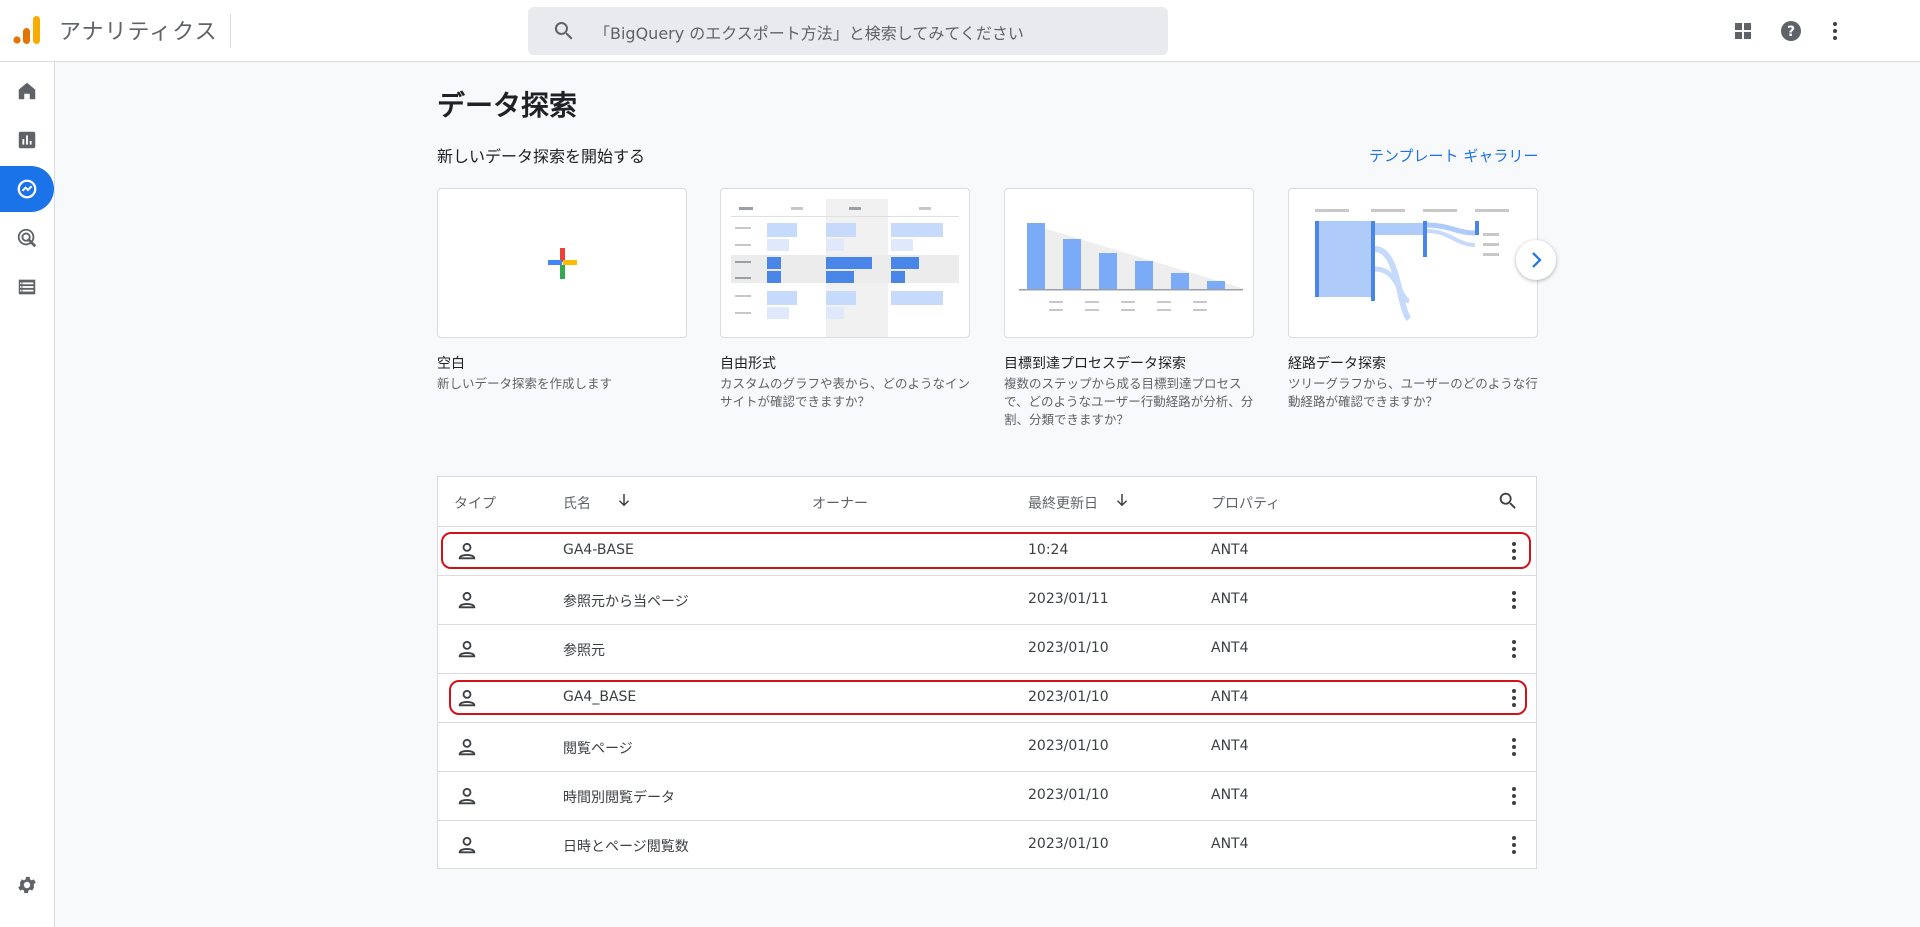  What do you see at coordinates (845, 268) in the screenshot?
I see `free-form-thumbnail-icon` at bounding box center [845, 268].